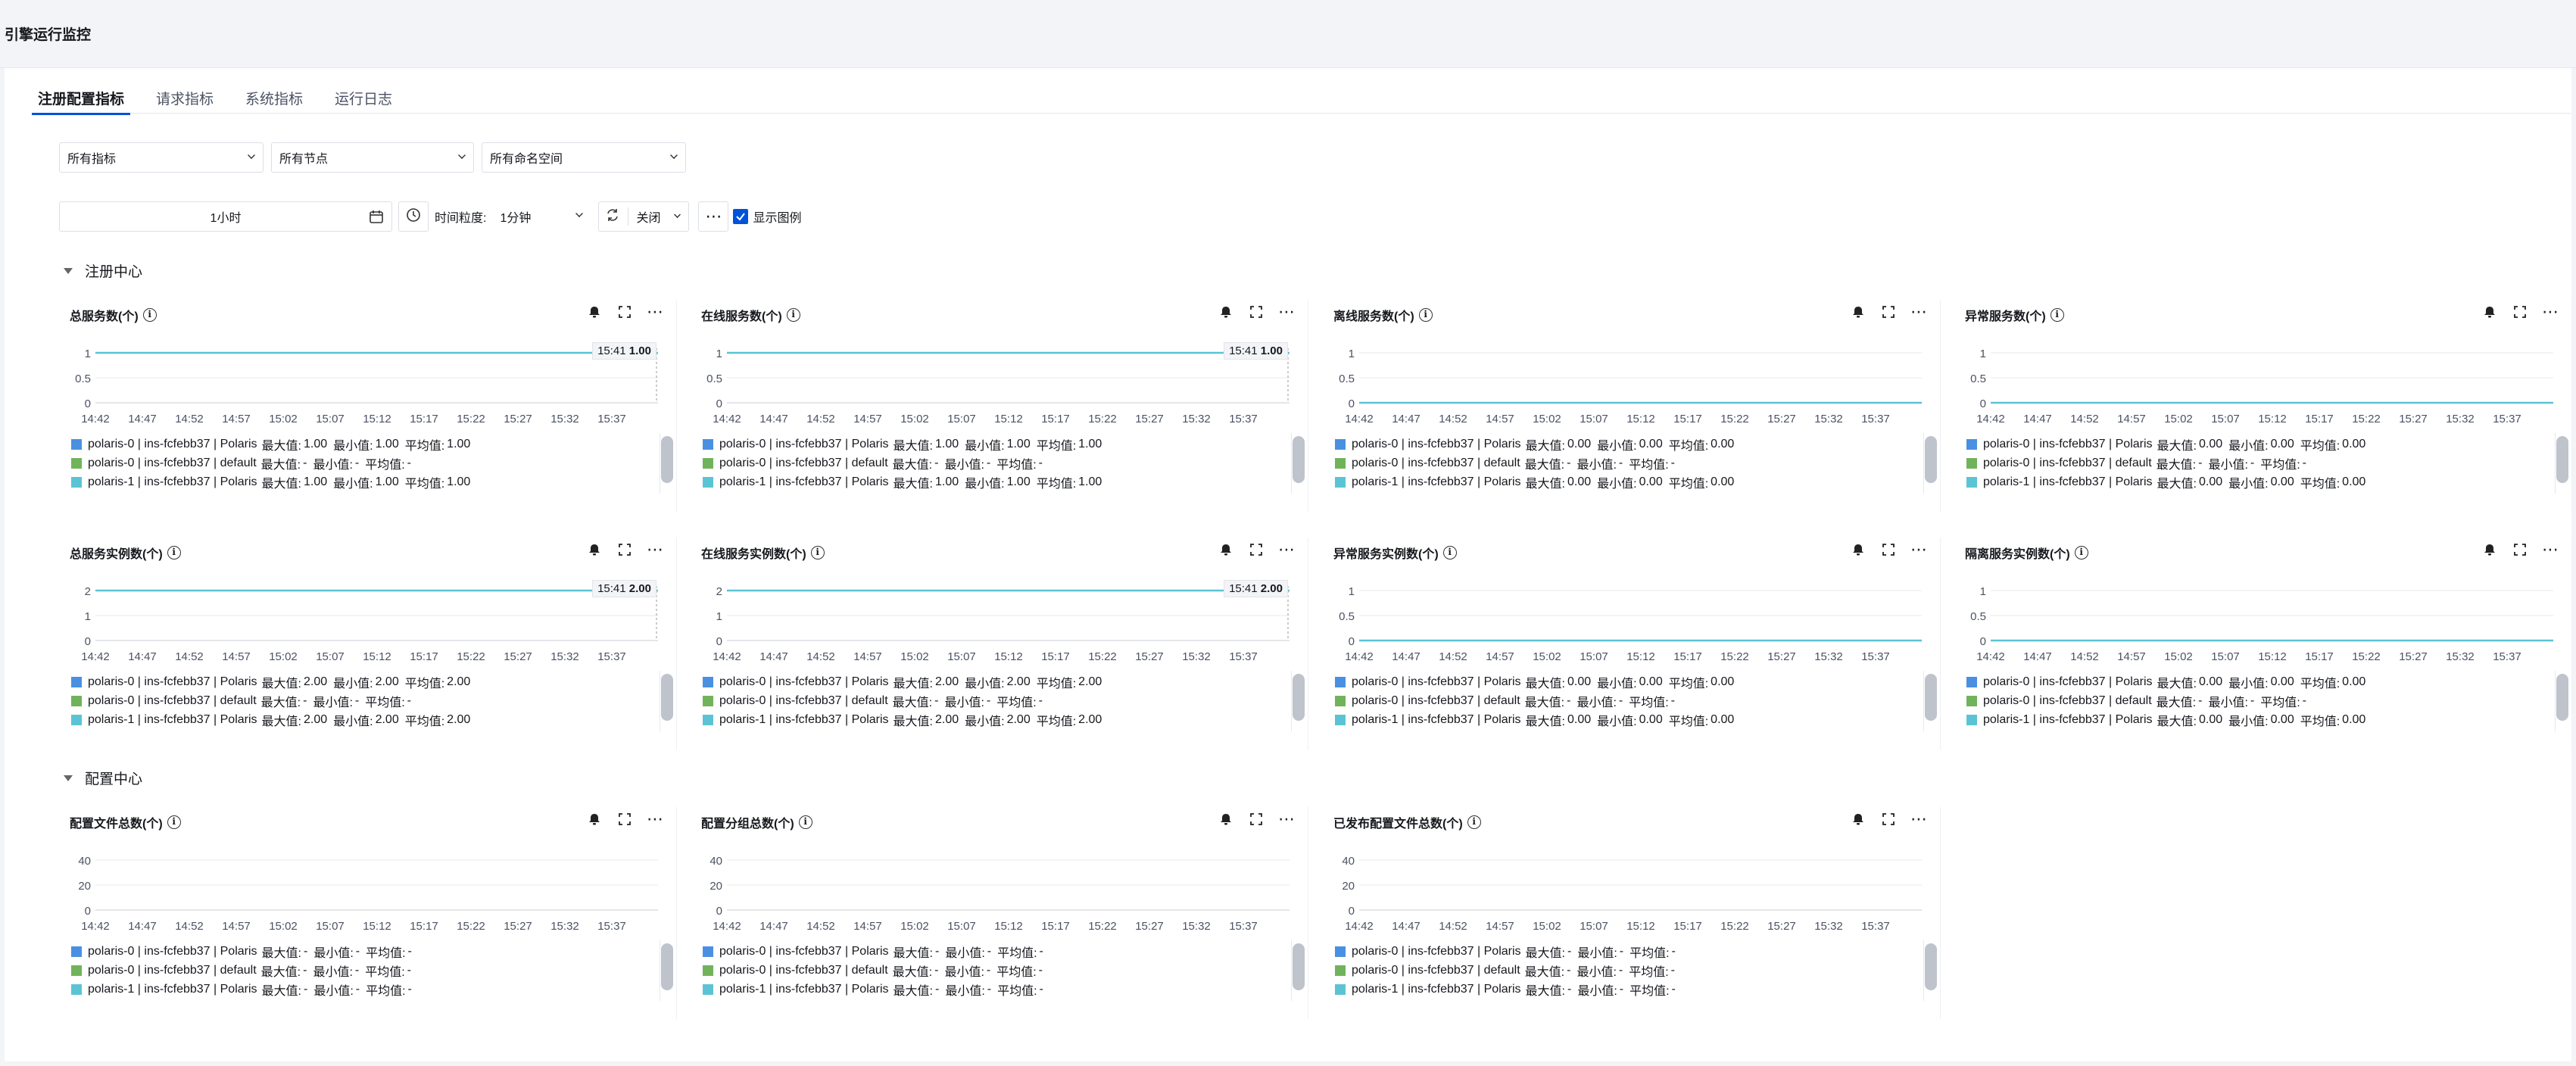 The height and width of the screenshot is (1066, 2576). Describe the element at coordinates (363, 103) in the screenshot. I see `tab-run-logs: 运行日志` at that location.